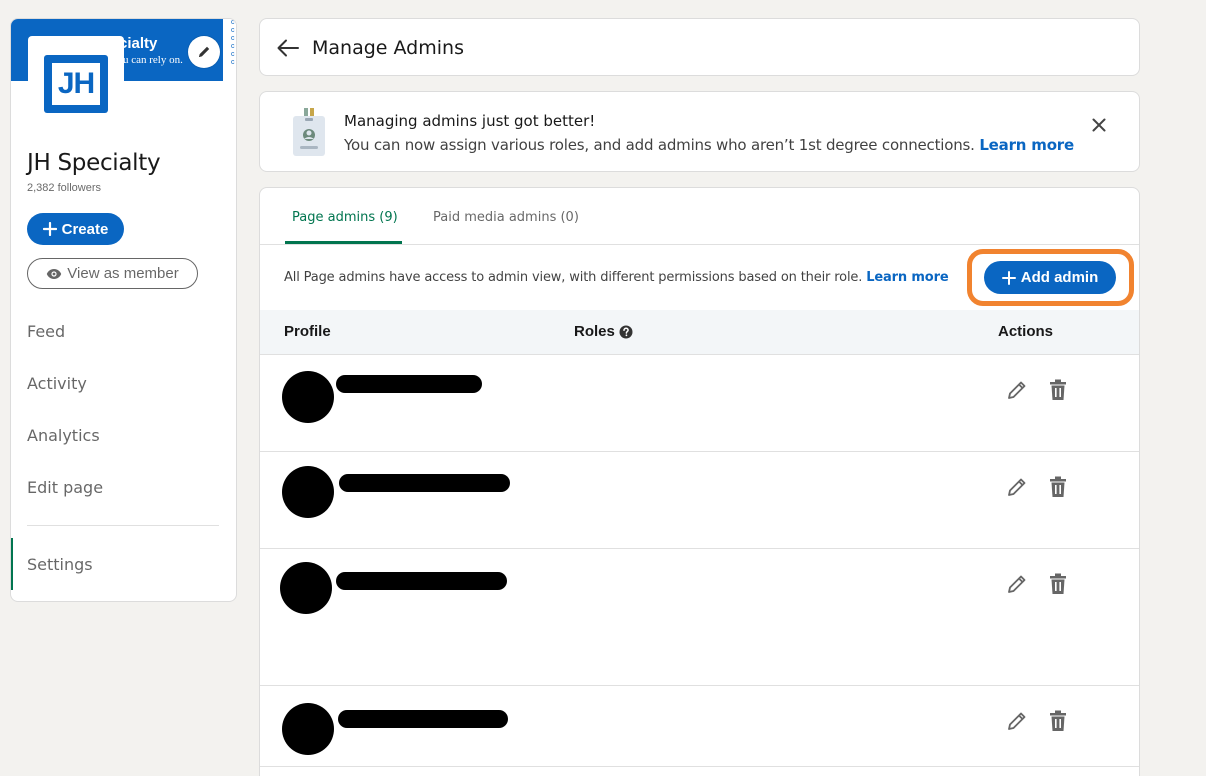 The height and width of the screenshot is (776, 1206). Describe the element at coordinates (12, 564) in the screenshot. I see `nav-active-indicator` at that location.